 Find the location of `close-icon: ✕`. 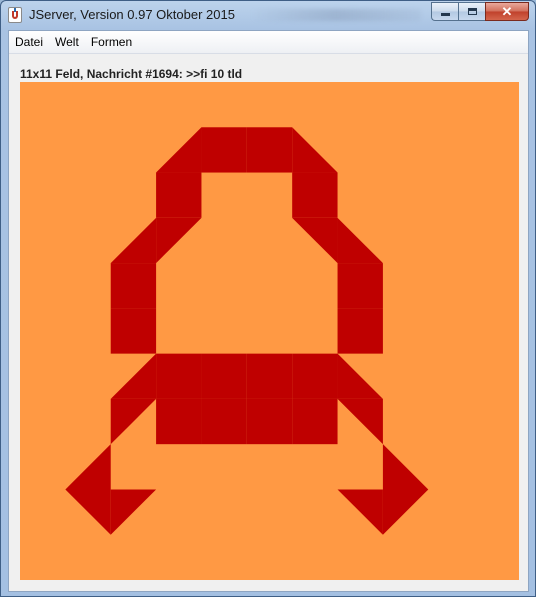

close-icon: ✕ is located at coordinates (507, 11).